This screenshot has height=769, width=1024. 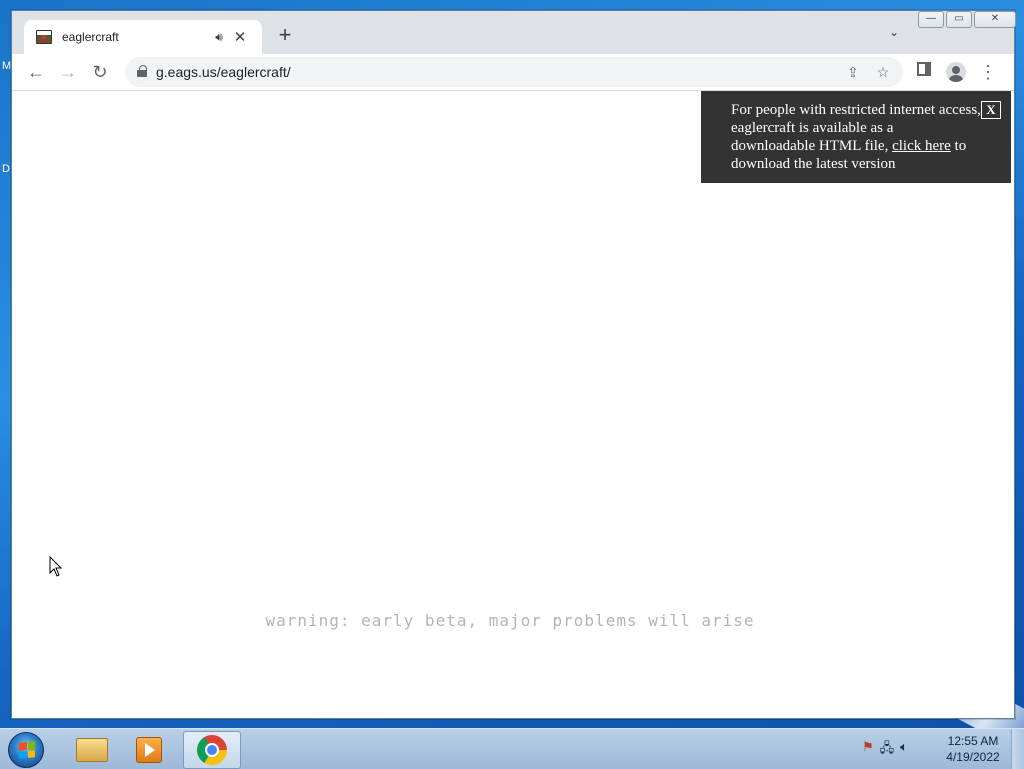 I want to click on tab-eaglercraft: eaglercraft 🔊︎ ✕, so click(x=143, y=37).